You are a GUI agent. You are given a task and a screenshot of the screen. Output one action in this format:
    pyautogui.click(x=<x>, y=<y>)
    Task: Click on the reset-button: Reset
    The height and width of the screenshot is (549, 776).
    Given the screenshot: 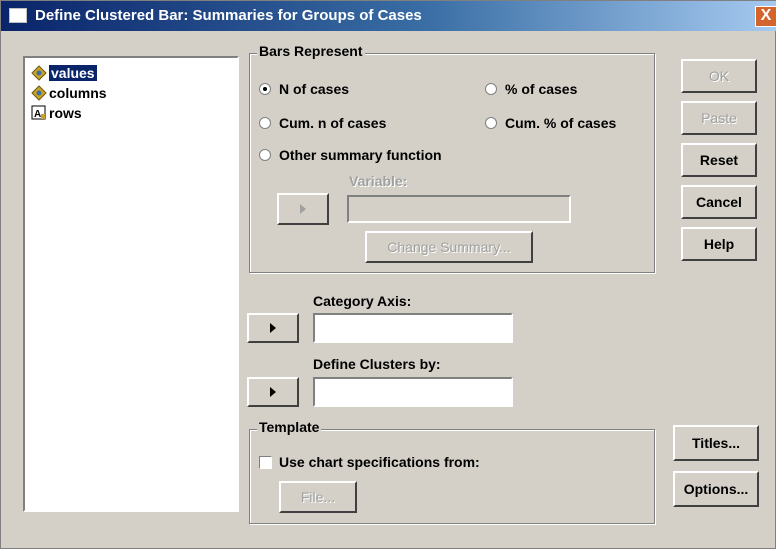 What is the action you would take?
    pyautogui.click(x=719, y=160)
    